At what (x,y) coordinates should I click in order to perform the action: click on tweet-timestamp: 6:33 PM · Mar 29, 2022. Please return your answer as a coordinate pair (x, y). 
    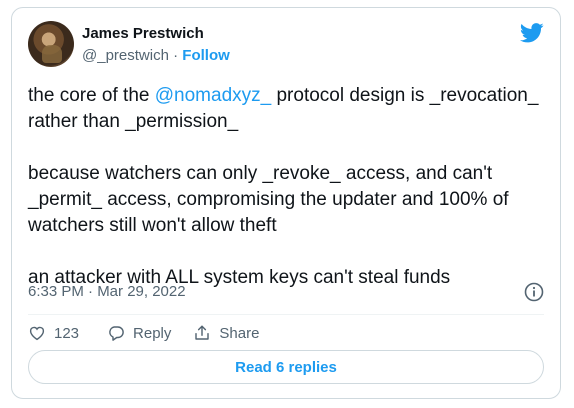
    Looking at the image, I should click on (107, 291).